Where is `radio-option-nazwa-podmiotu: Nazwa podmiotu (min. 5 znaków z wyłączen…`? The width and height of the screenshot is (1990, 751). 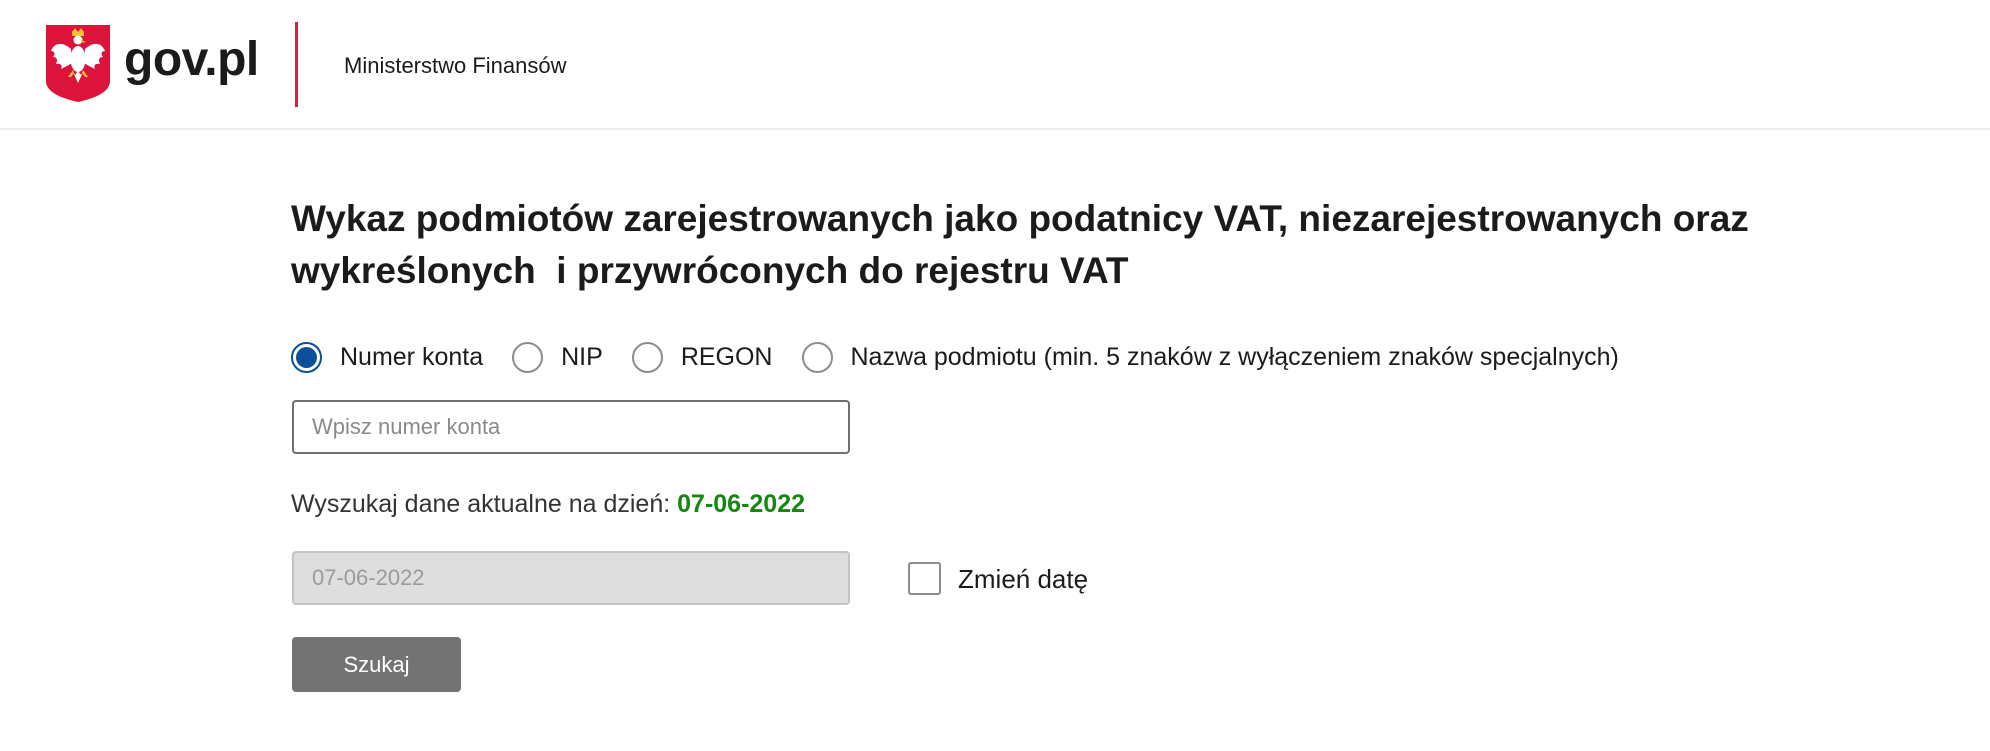
radio-option-nazwa-podmiotu: Nazwa podmiotu (min. 5 znaków z wyłączen… is located at coordinates (1210, 357).